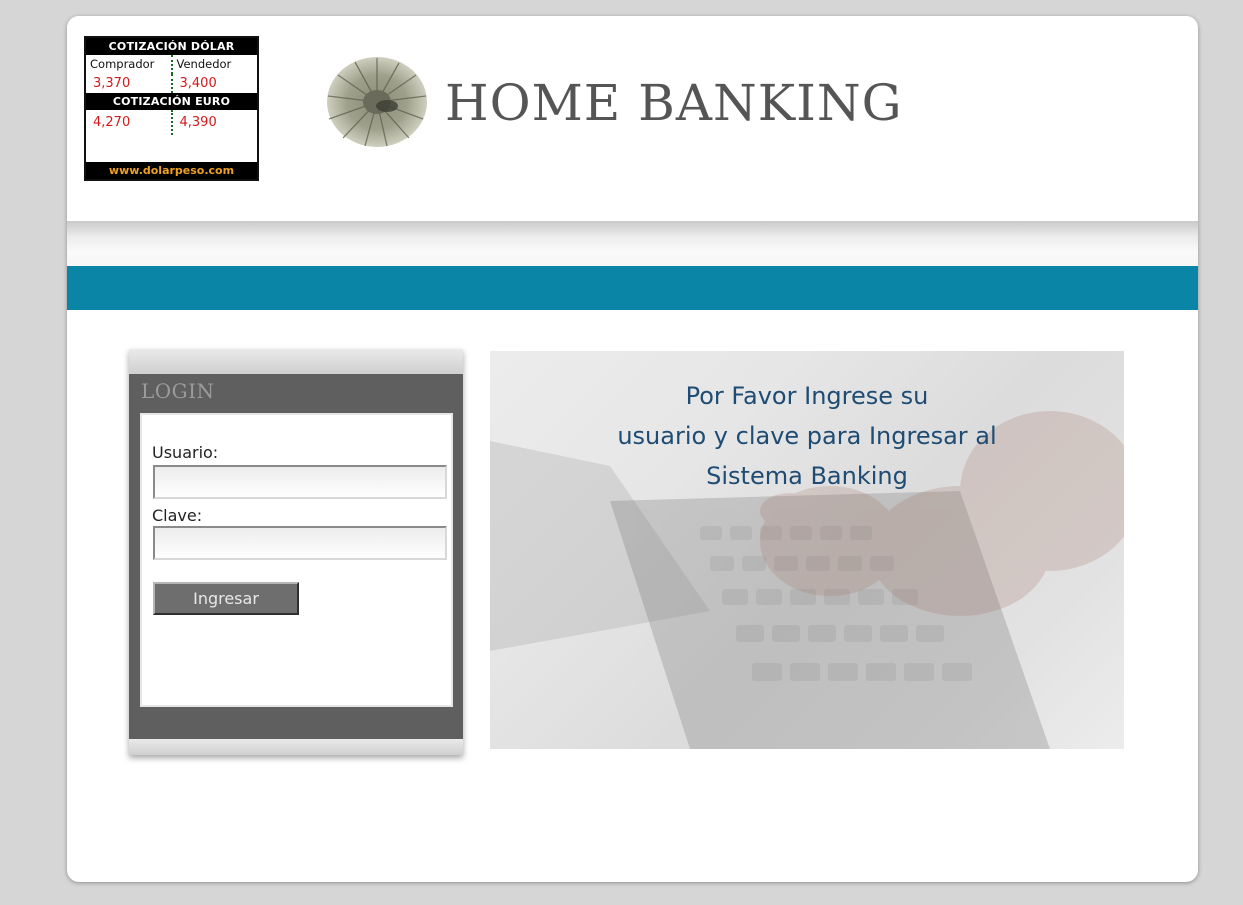 The width and height of the screenshot is (1243, 905). I want to click on brand-title: HOME BANKING, so click(674, 103).